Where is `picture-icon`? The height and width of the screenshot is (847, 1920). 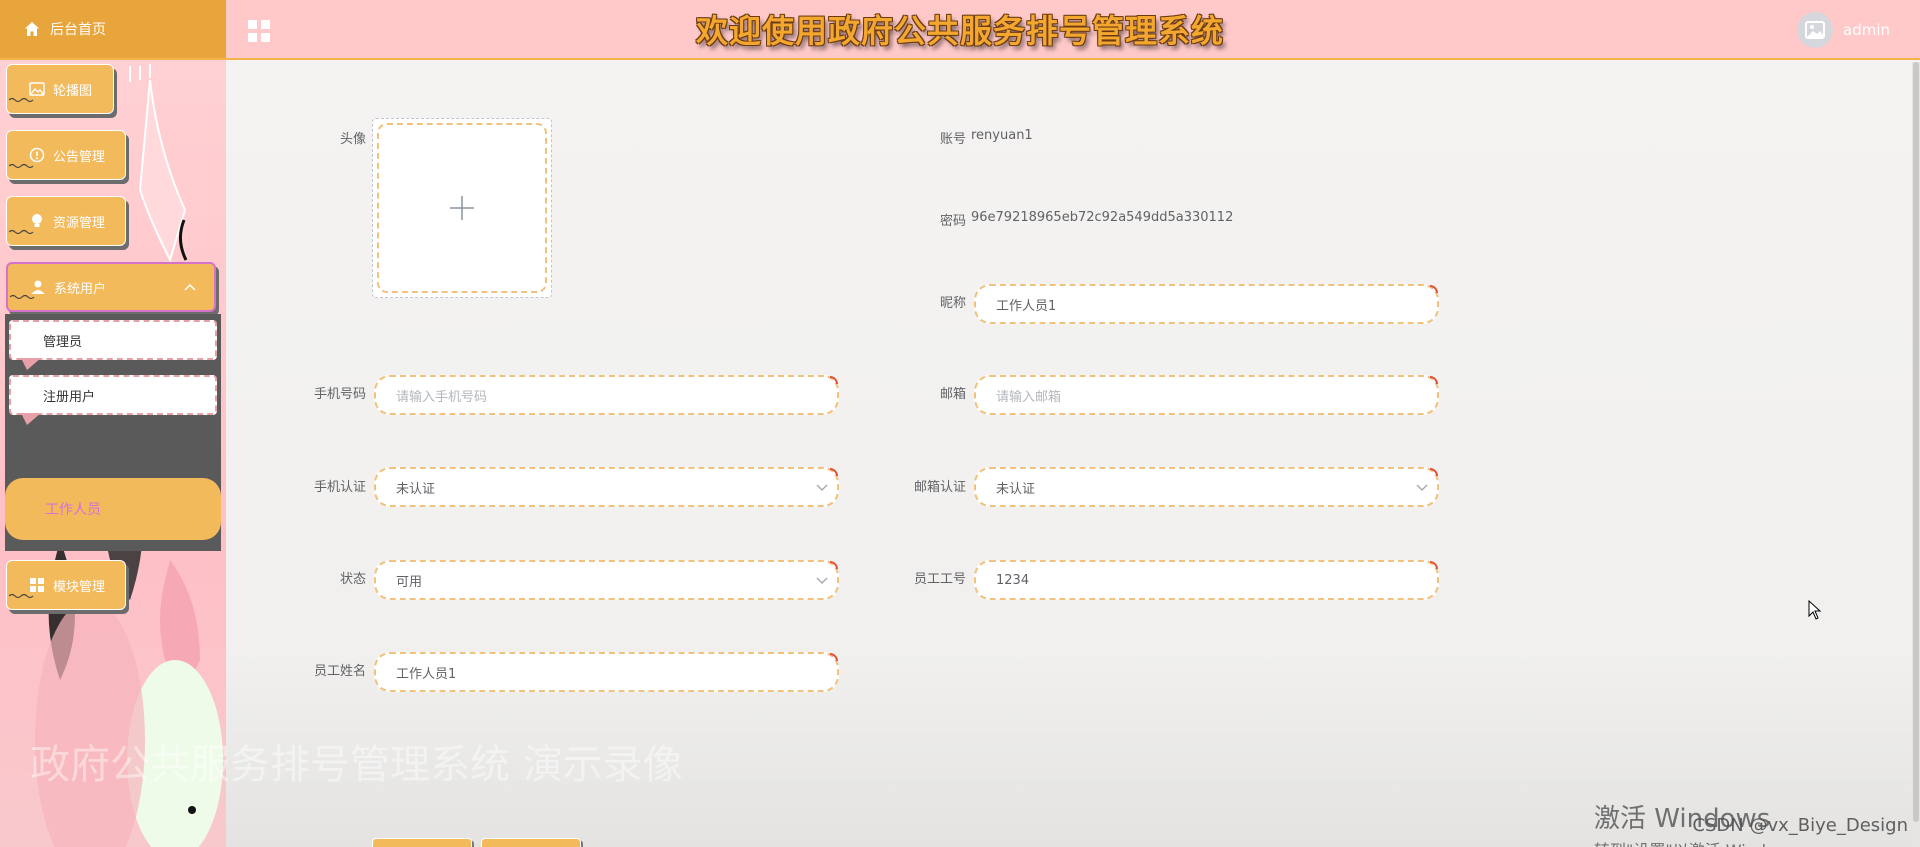 picture-icon is located at coordinates (1815, 30).